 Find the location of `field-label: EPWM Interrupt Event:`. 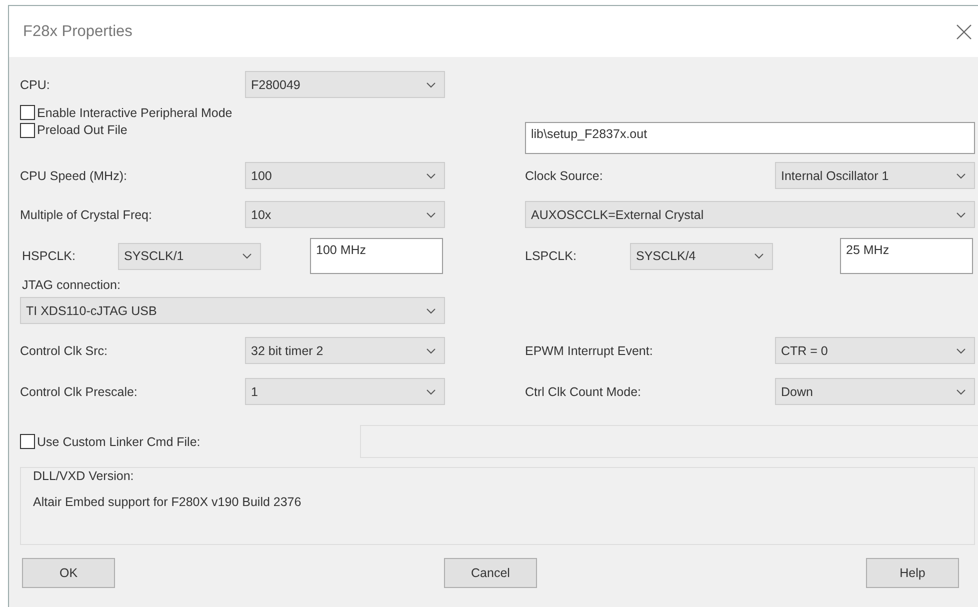

field-label: EPWM Interrupt Event: is located at coordinates (589, 351).